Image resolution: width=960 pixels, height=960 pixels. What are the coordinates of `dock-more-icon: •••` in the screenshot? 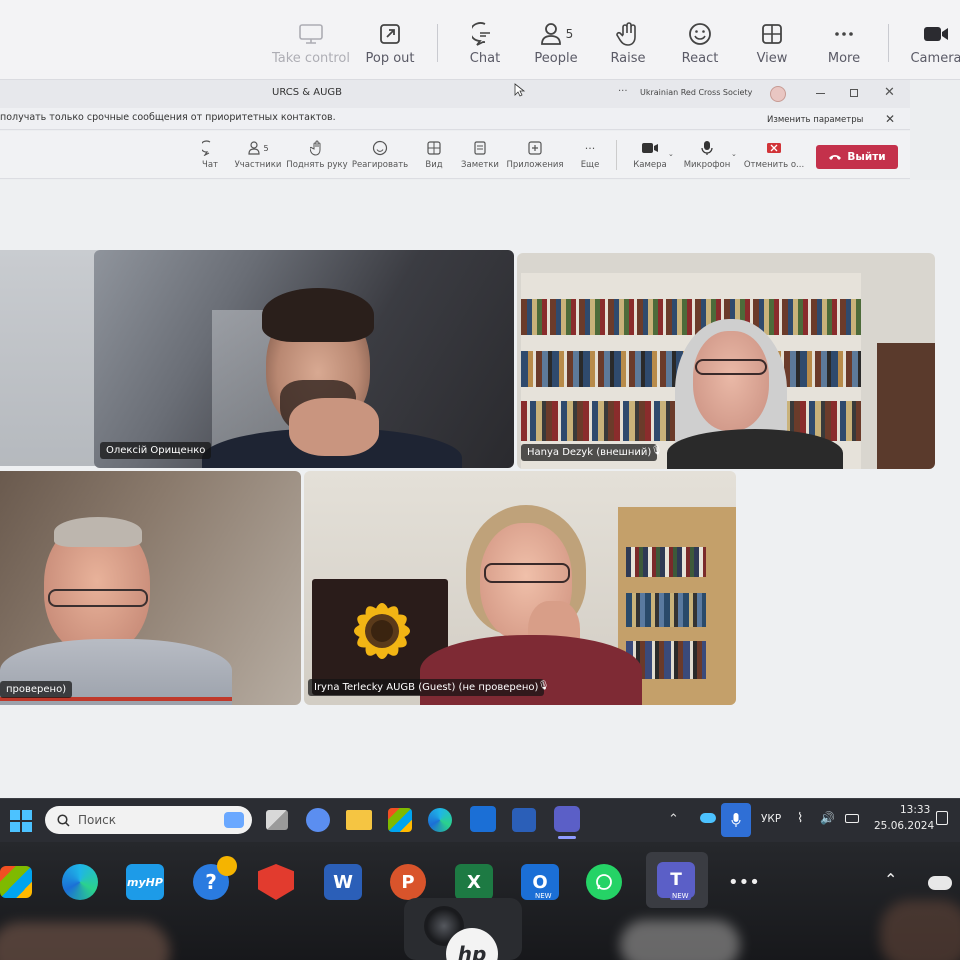 It's located at (744, 882).